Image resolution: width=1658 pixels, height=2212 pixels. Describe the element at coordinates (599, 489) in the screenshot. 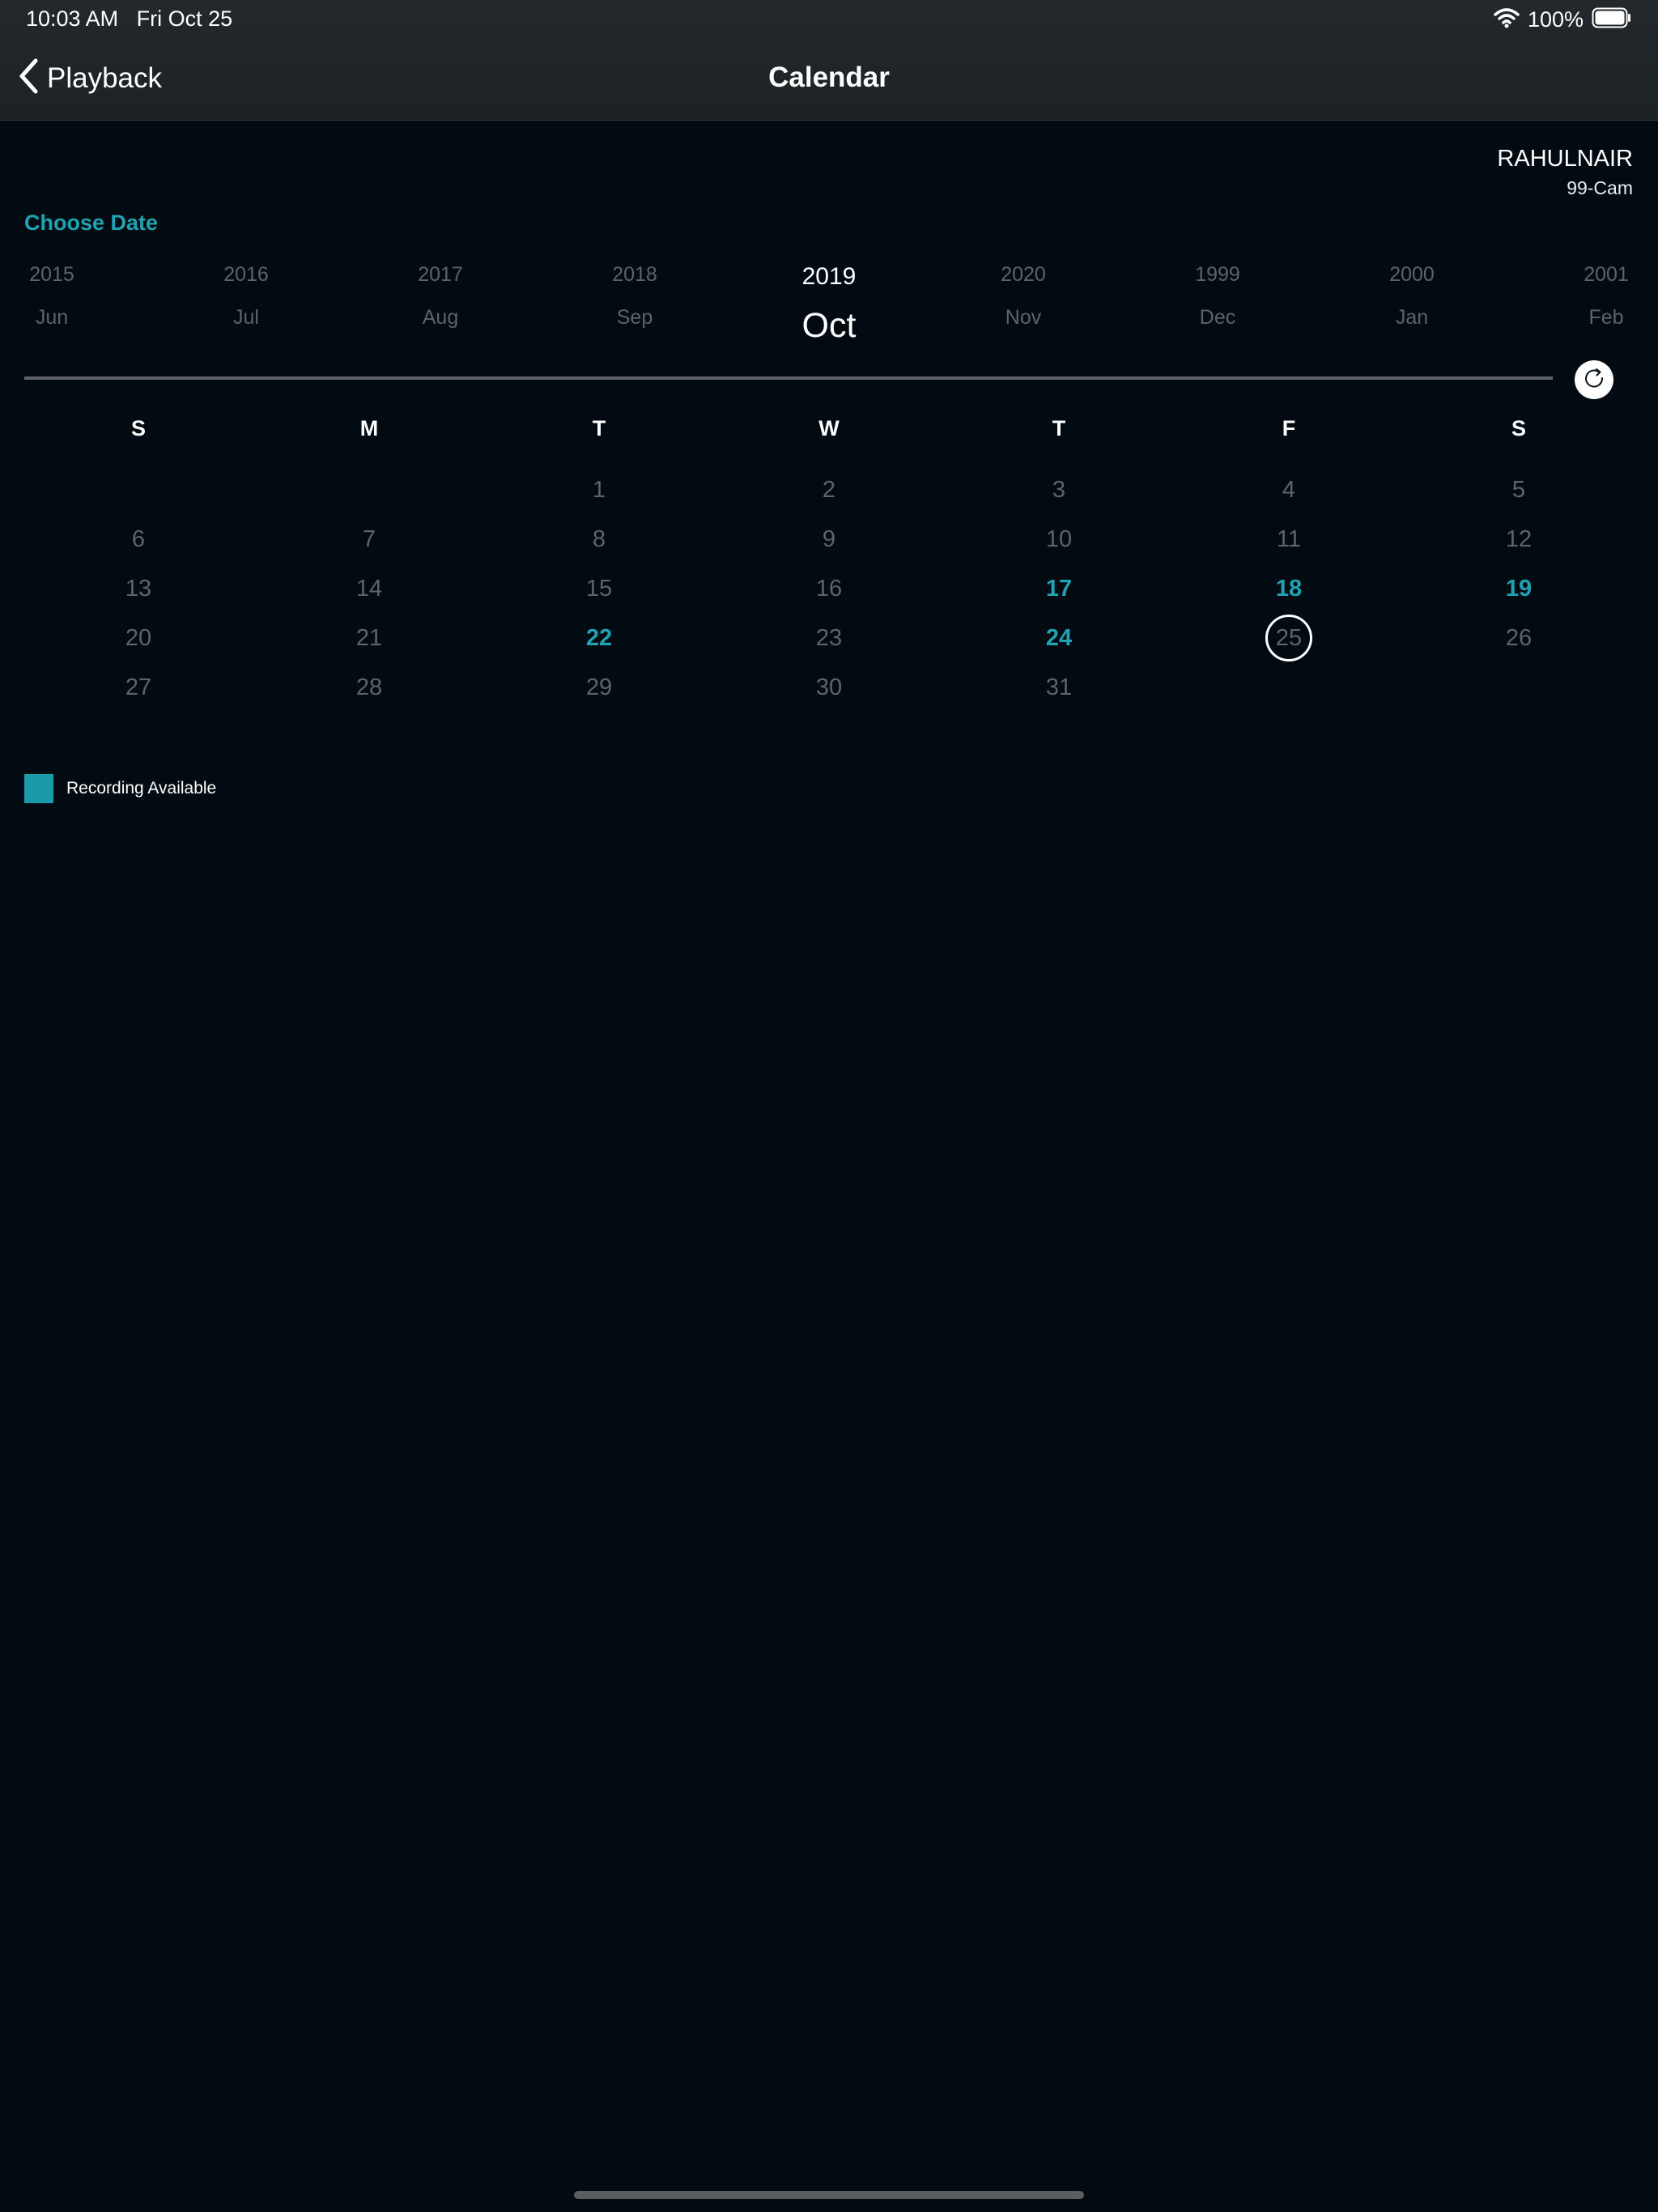

I see `calendar-day: 1` at that location.